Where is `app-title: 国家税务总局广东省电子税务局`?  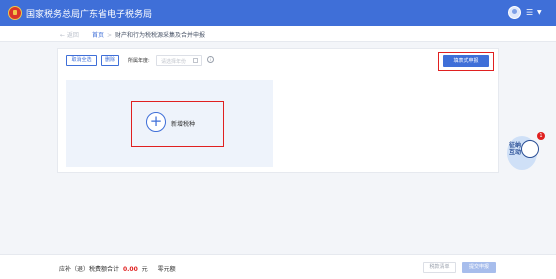
app-title: 国家税务总局广东省电子税务局 is located at coordinates (89, 14).